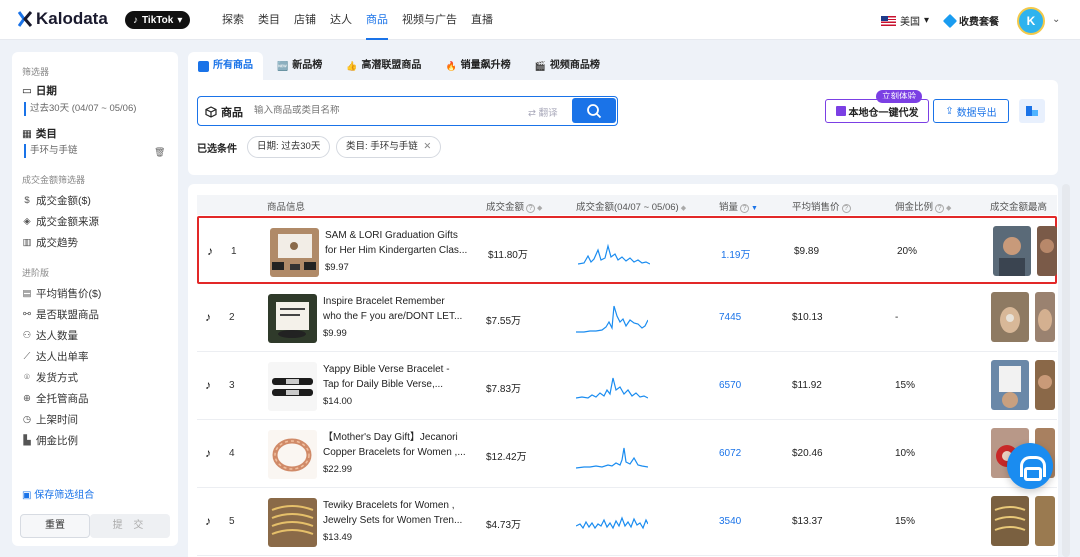  Describe the element at coordinates (299, 66) in the screenshot. I see `tab-new-products: 🆕 新品榜` at that location.